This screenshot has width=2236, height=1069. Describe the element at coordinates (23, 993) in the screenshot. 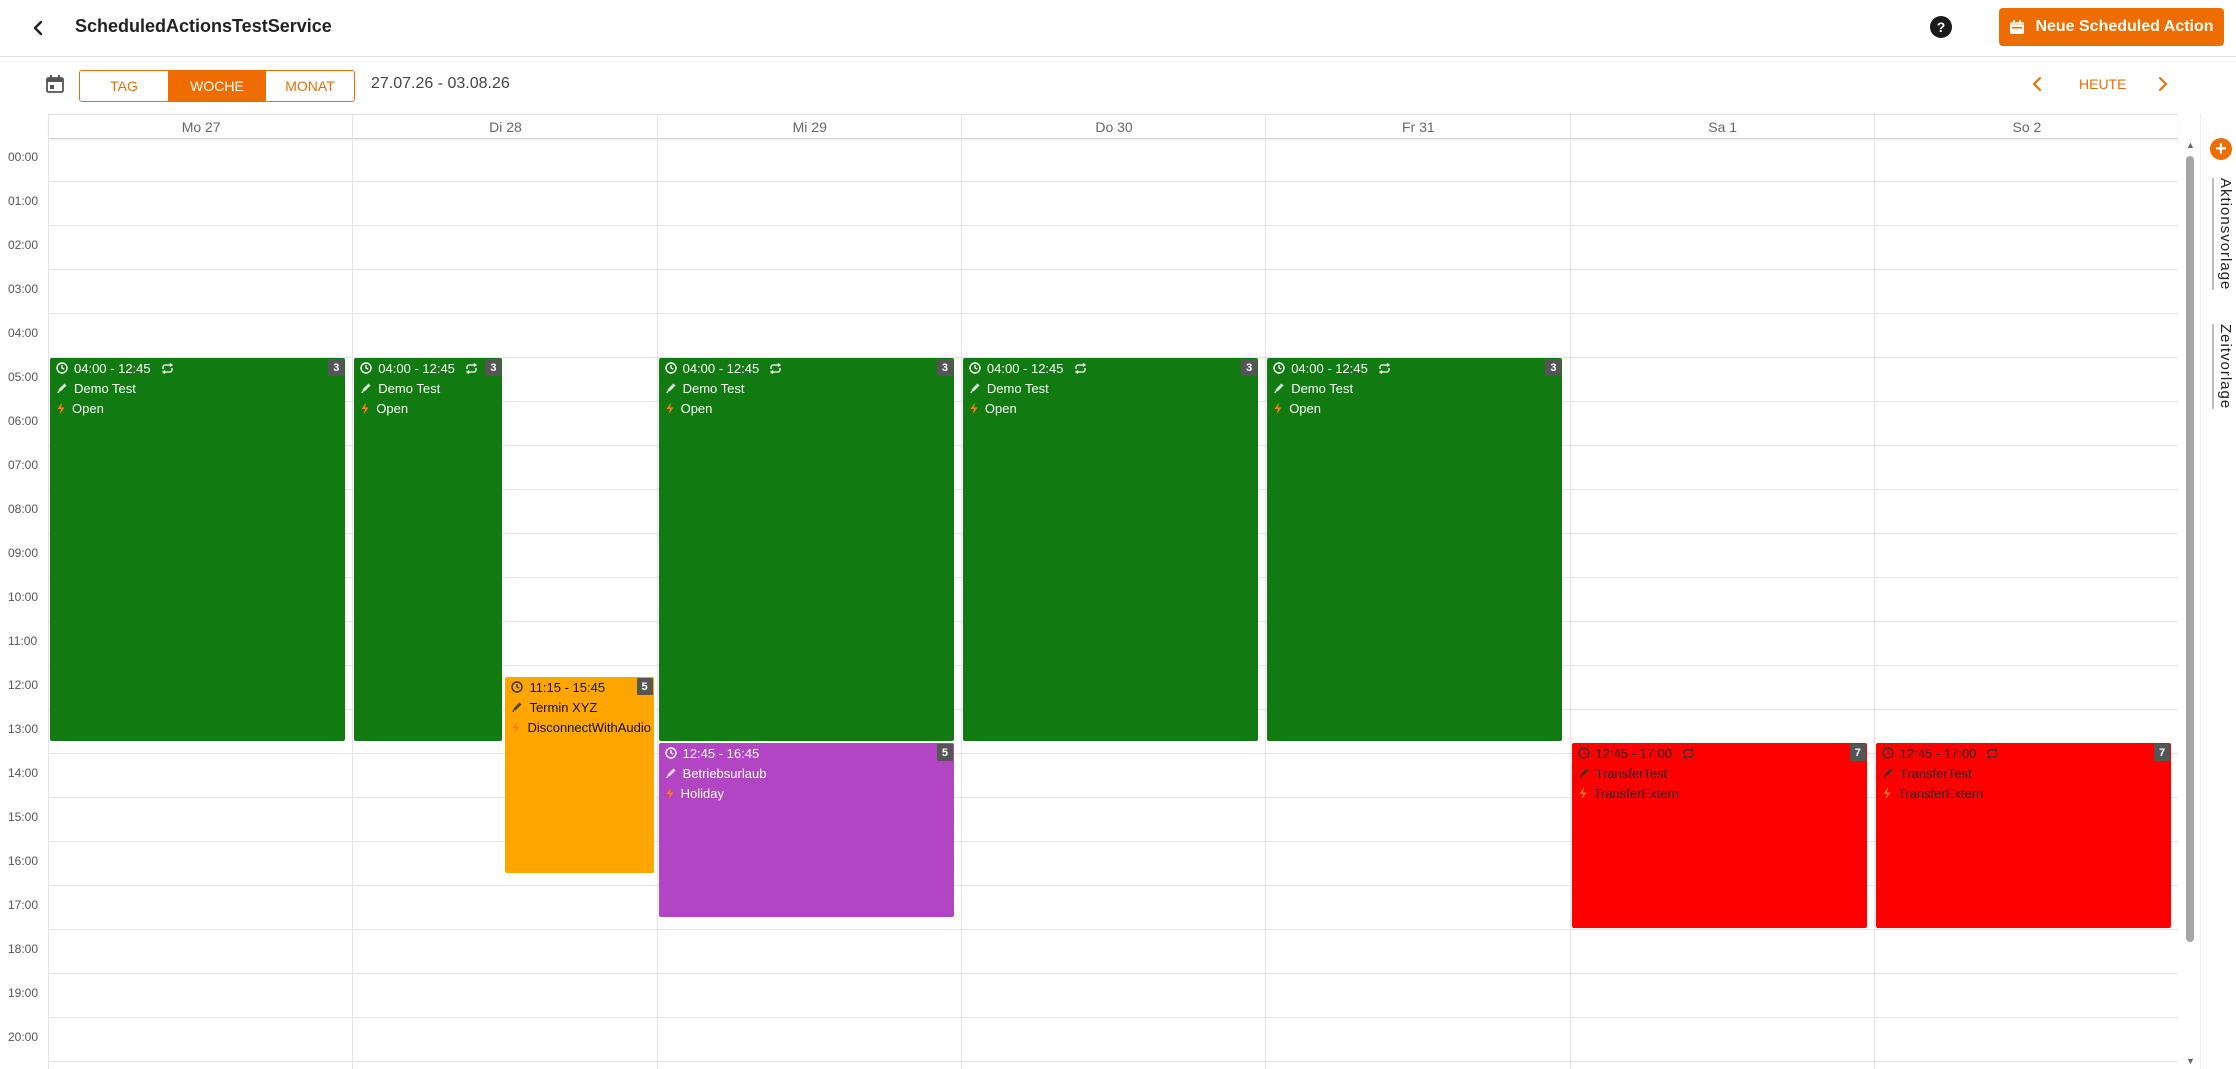

I see `time-label: 19:00` at that location.